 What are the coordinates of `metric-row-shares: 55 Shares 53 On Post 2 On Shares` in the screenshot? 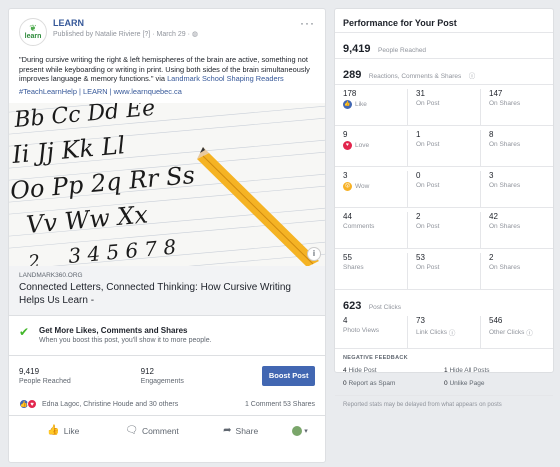 It's located at (444, 269).